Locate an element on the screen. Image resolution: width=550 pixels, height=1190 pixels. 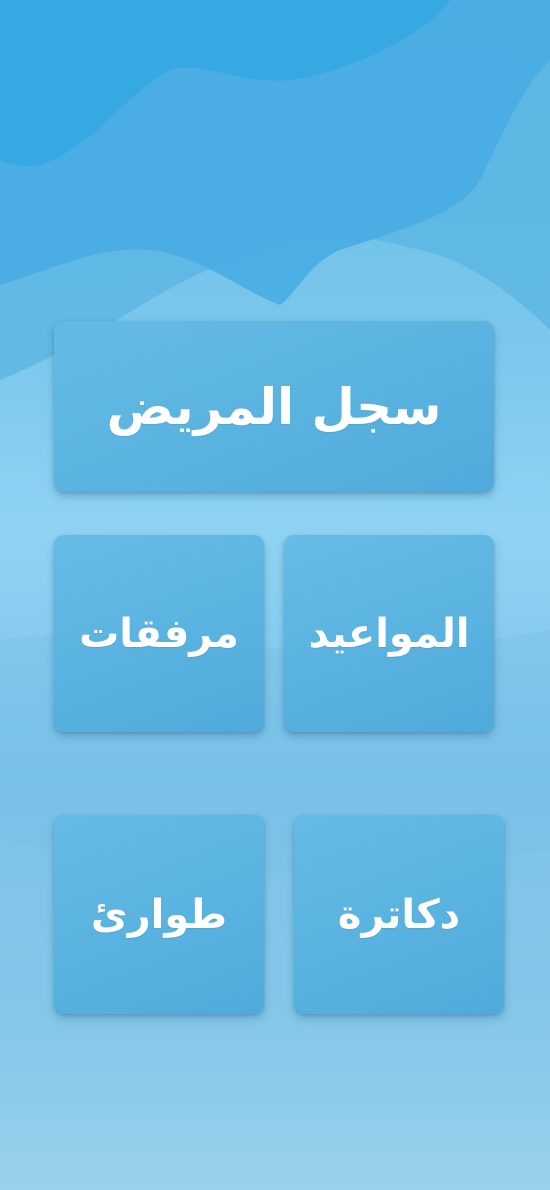
patient-record-label: سجل المريض is located at coordinates (274, 406).